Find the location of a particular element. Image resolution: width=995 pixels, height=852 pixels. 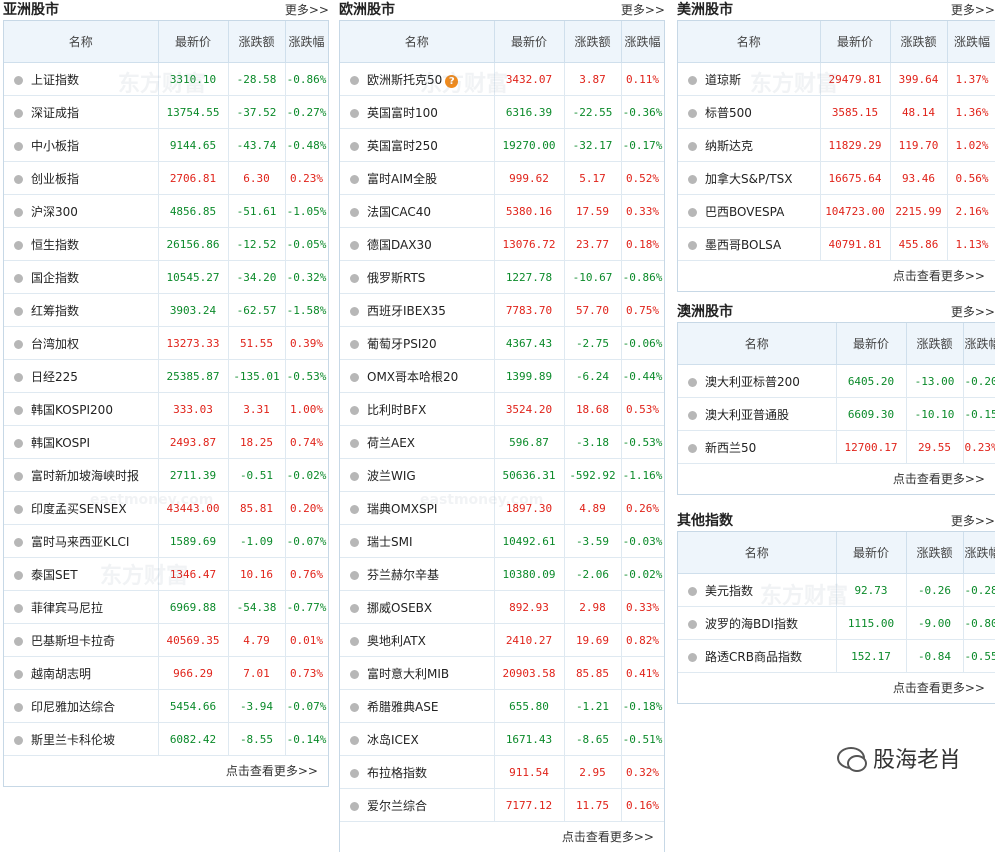

index-name-cell: 俄罗斯RTS is located at coordinates (417, 277).